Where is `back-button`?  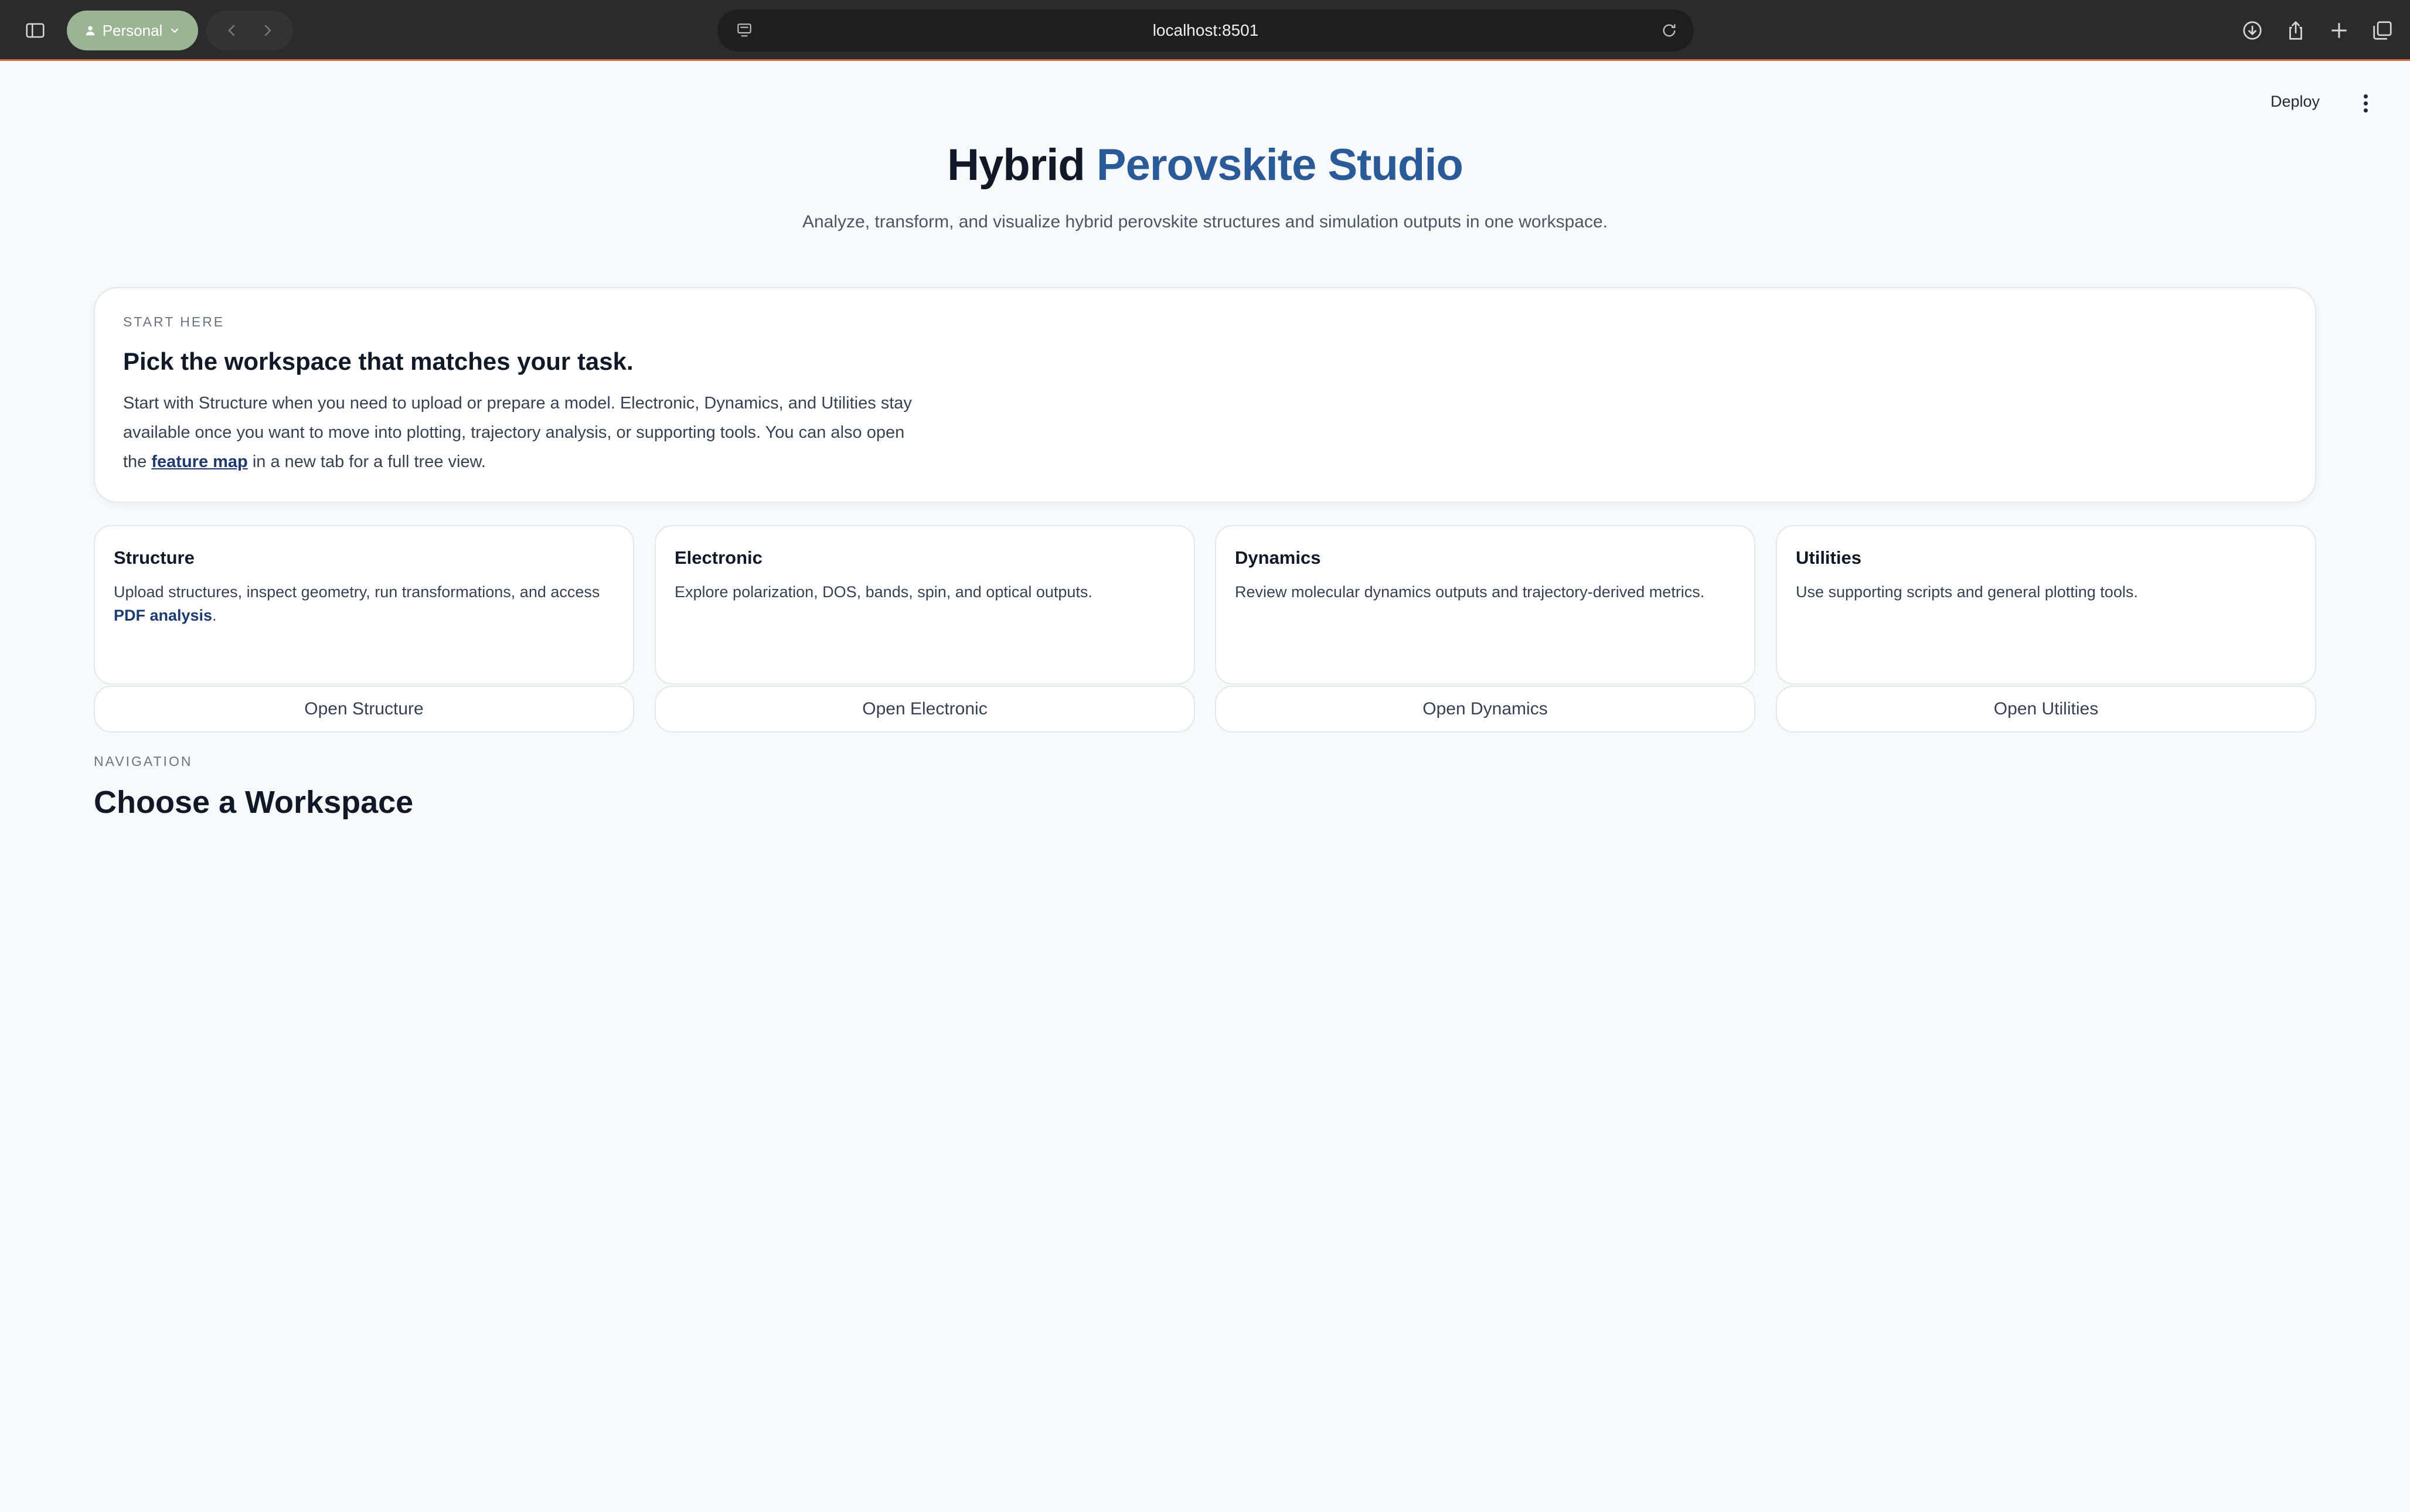
back-button is located at coordinates (232, 30).